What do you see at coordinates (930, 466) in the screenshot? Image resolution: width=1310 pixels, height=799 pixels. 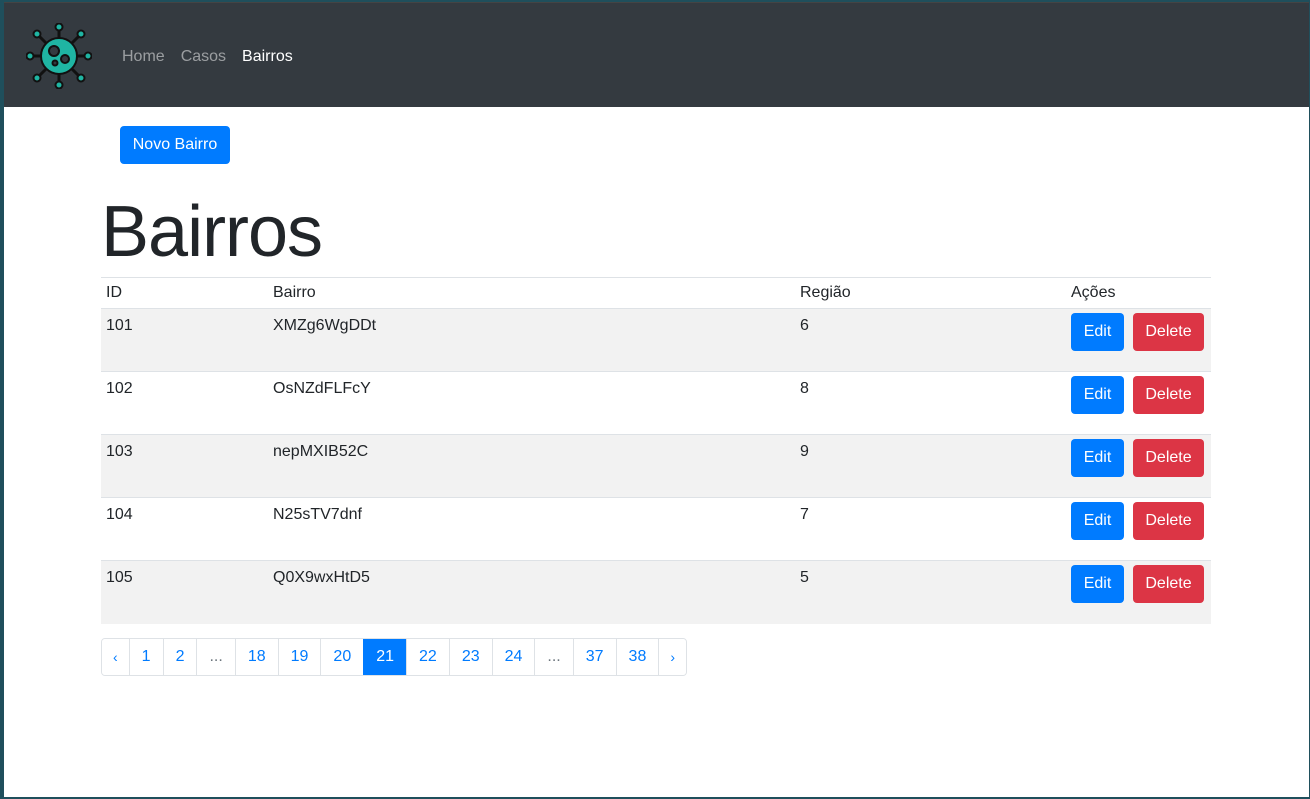 I see `cell-regiao: 9` at bounding box center [930, 466].